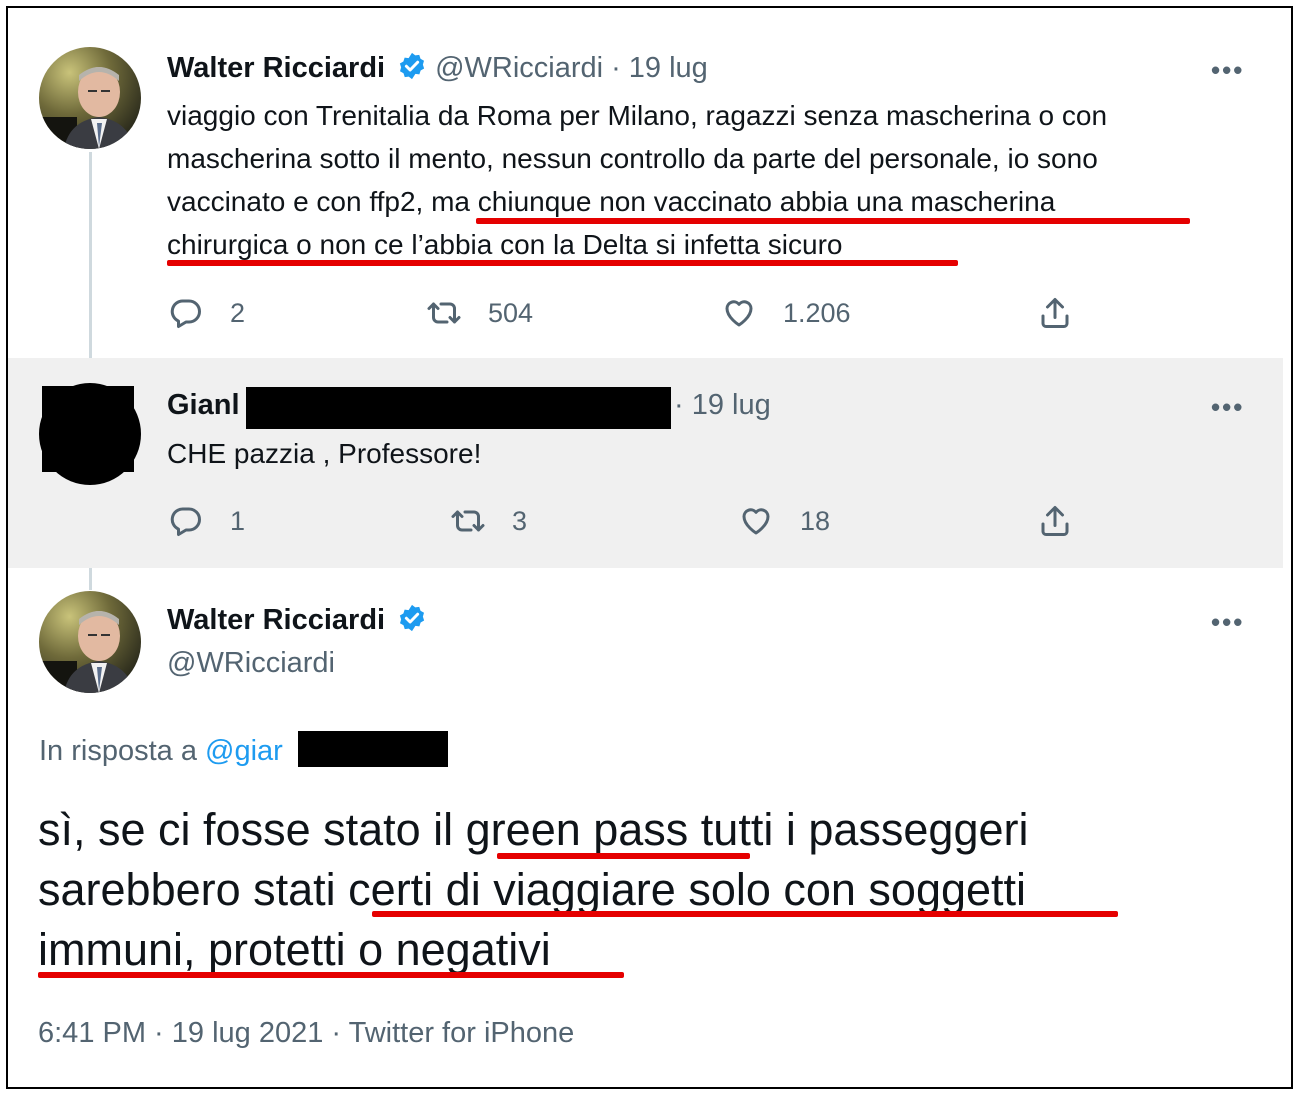  I want to click on tweet-text: CHE pazzia , Professore!, so click(324, 453).